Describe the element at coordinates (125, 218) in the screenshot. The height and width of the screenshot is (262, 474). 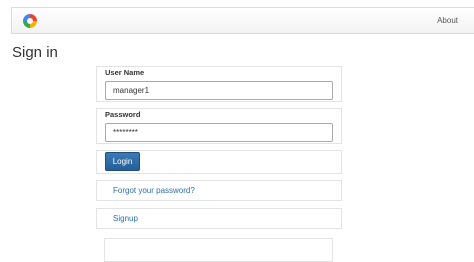
I see `signup-link: Signup` at that location.